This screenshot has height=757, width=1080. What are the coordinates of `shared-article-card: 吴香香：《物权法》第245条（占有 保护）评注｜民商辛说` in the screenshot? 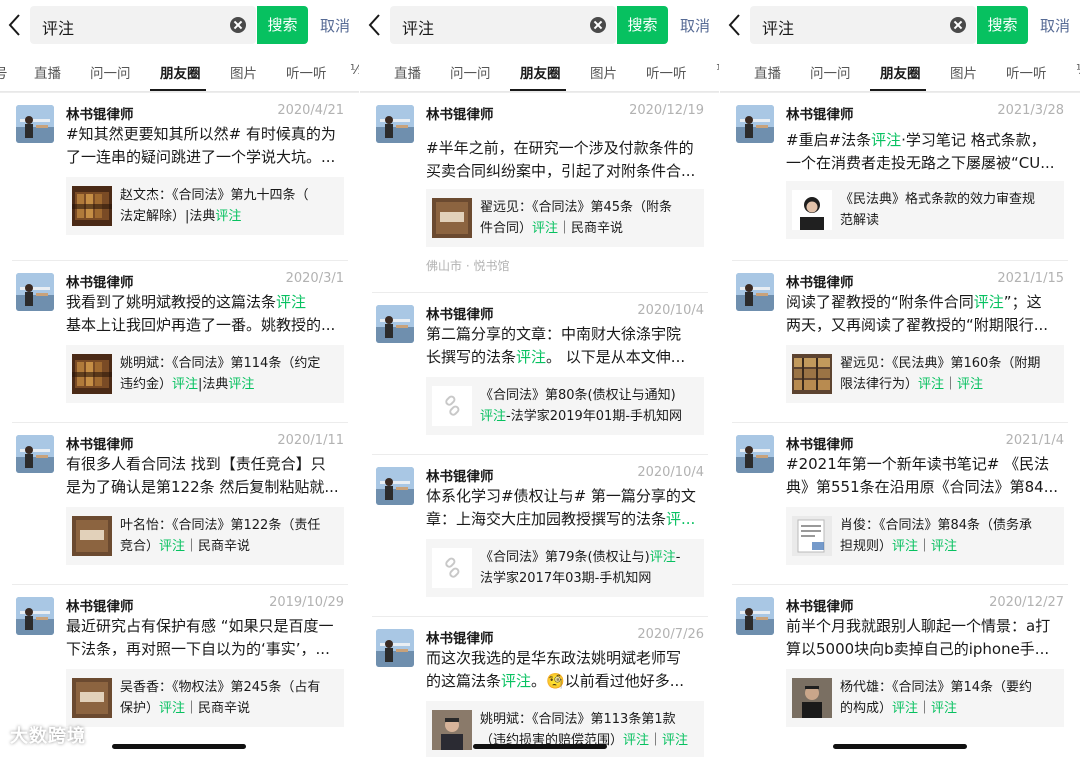 It's located at (205, 698).